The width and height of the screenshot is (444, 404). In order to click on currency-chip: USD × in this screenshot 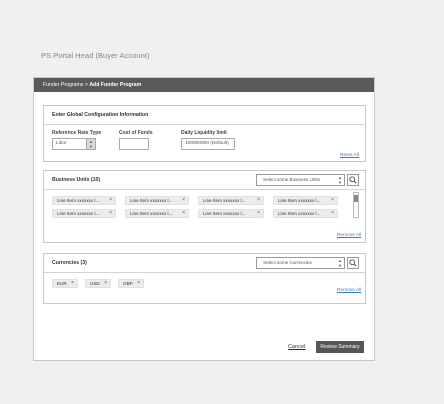, I will do `click(98, 283)`.